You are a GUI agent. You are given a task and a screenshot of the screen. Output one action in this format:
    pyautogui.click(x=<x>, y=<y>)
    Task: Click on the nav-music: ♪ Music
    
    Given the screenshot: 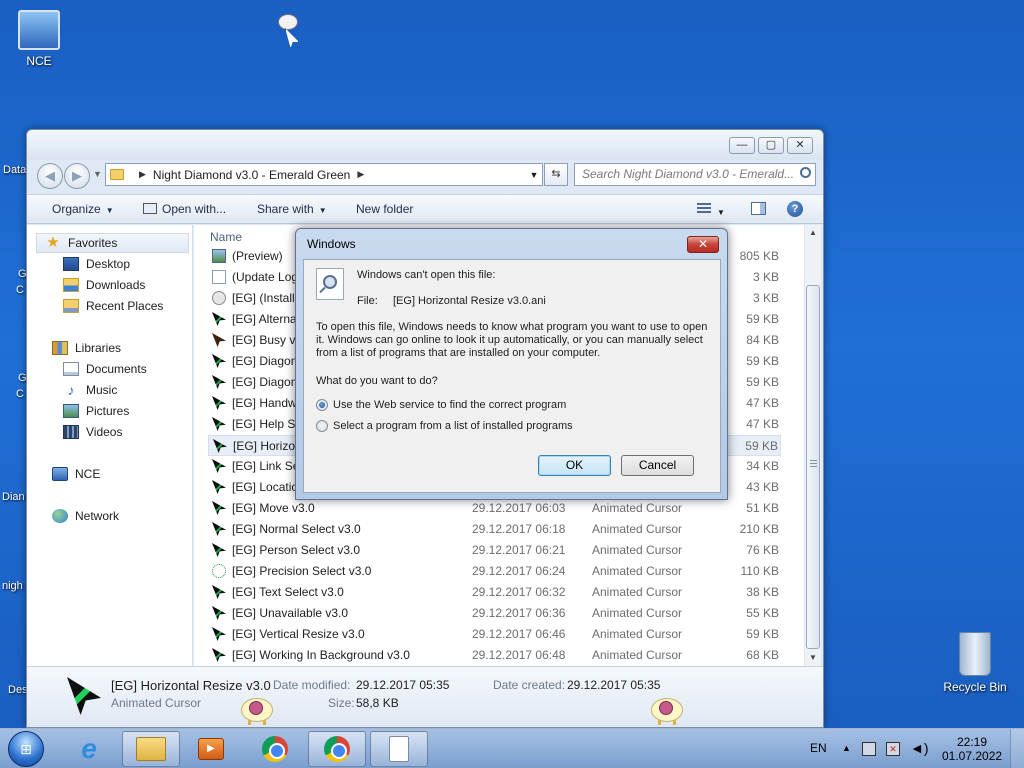 What is the action you would take?
    pyautogui.click(x=90, y=390)
    